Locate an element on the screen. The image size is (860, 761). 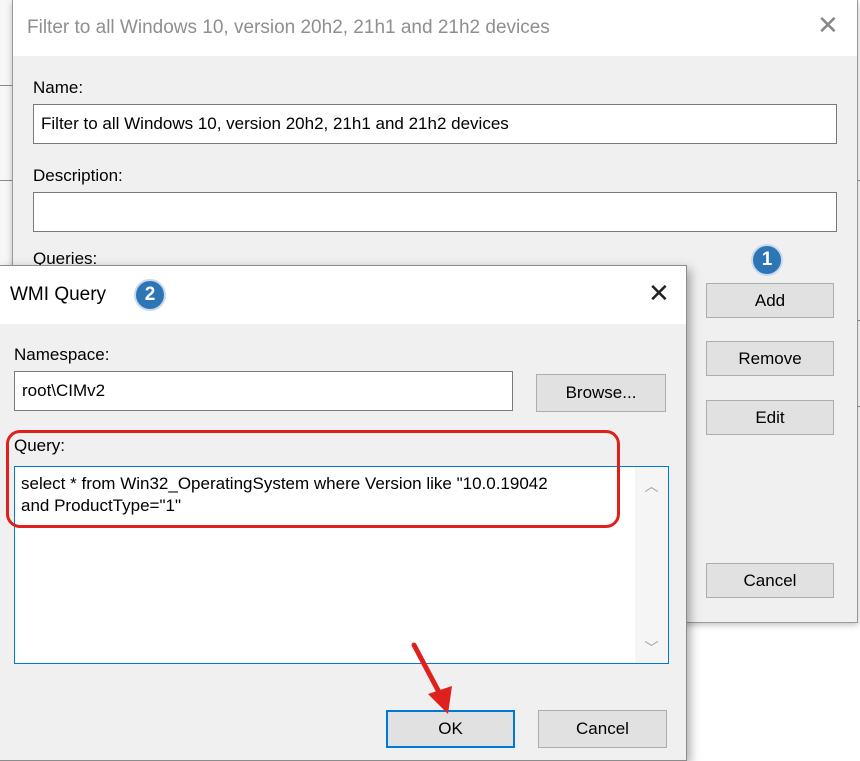
edit-button: Edit is located at coordinates (770, 417).